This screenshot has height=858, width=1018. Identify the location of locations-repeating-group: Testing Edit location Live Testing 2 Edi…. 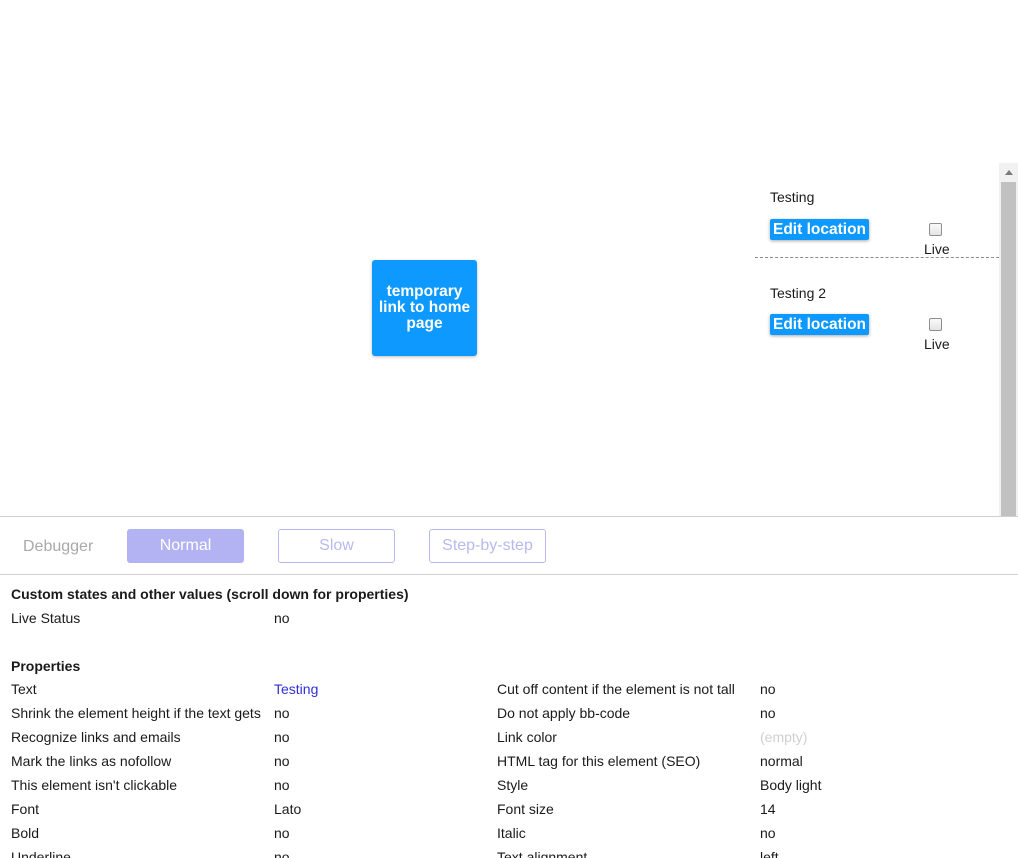
(886, 339).